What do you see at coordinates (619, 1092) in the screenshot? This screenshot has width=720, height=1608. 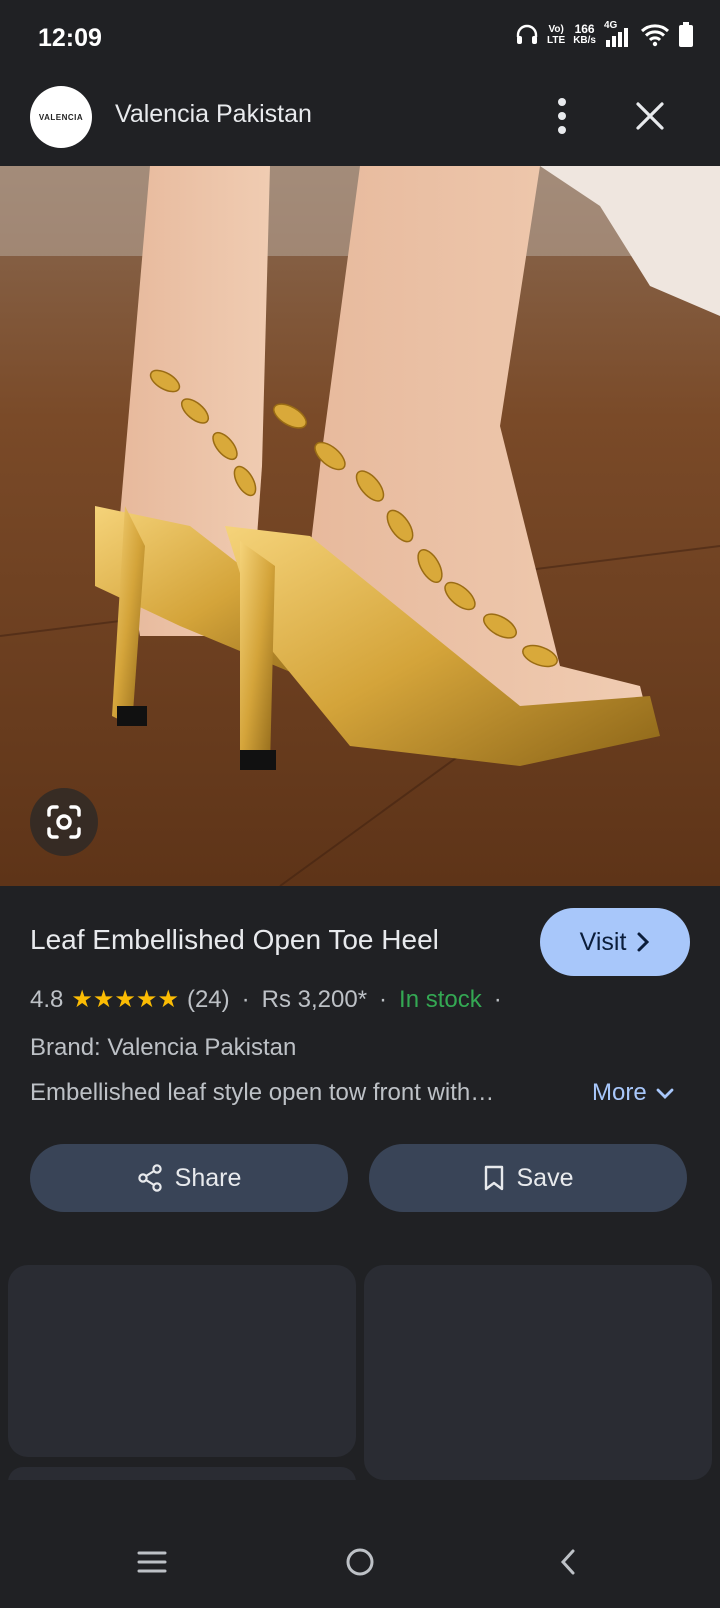 I see `more-label: More` at bounding box center [619, 1092].